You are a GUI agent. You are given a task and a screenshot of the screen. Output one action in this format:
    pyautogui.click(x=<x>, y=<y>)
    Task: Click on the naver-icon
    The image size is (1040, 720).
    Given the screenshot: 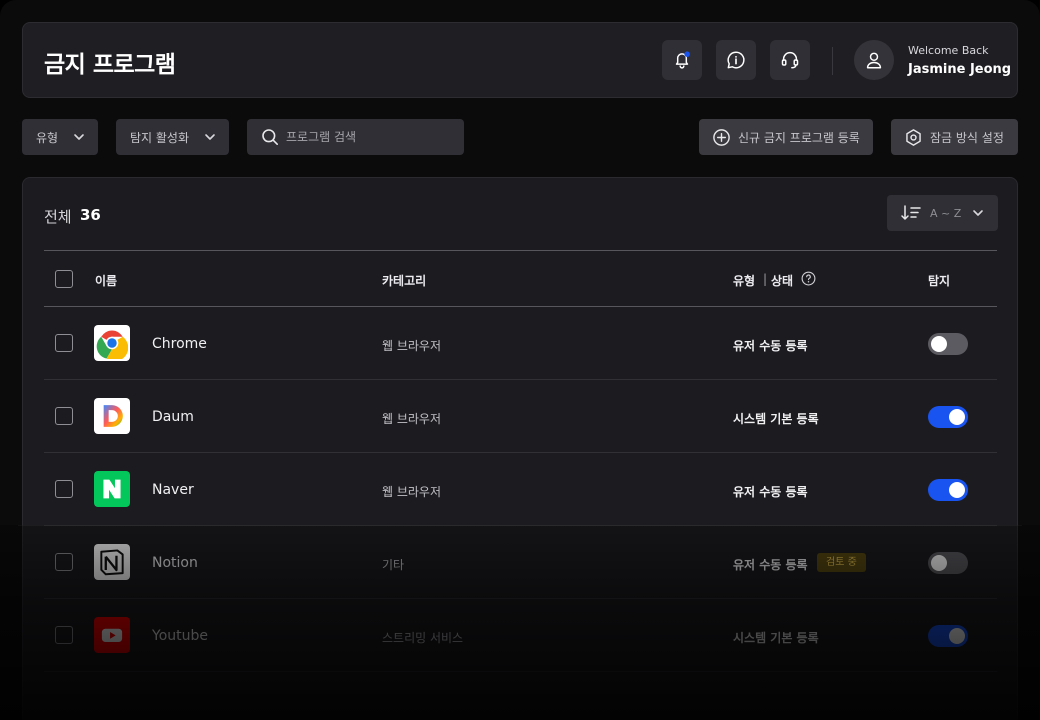 What is the action you would take?
    pyautogui.click(x=112, y=489)
    